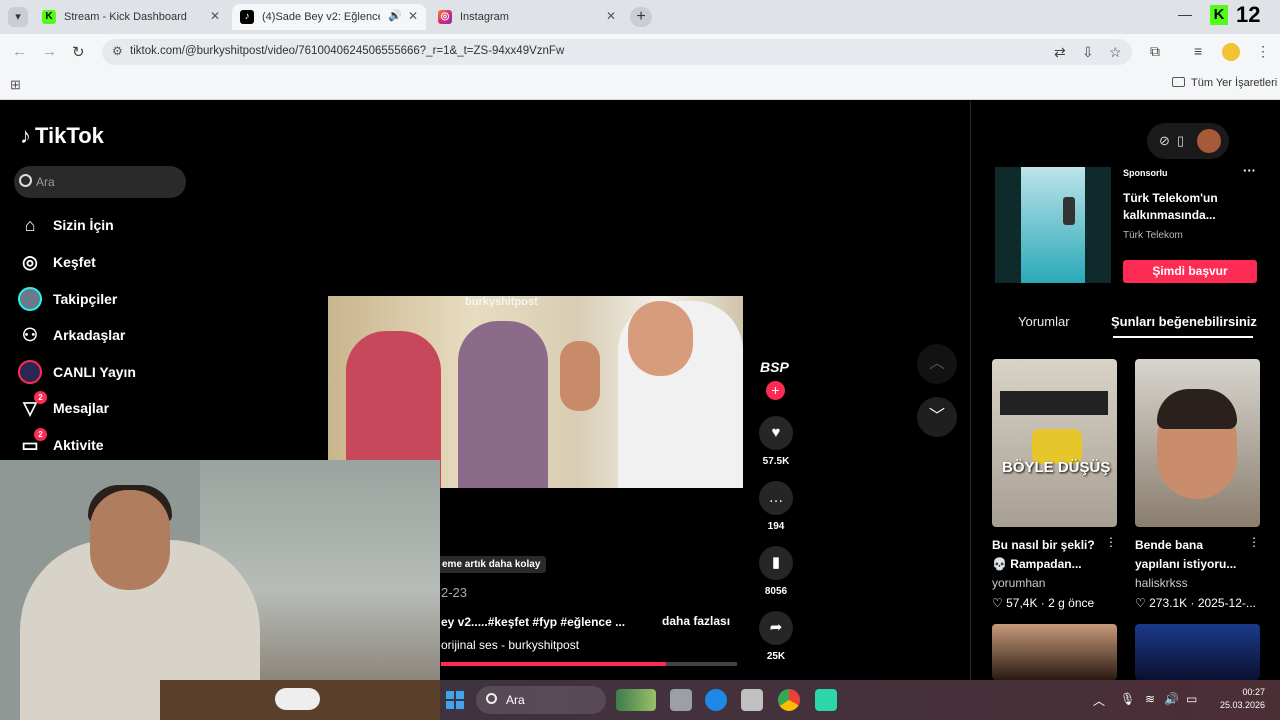  I want to click on compass-icon: ⊘, so click(1164, 141).